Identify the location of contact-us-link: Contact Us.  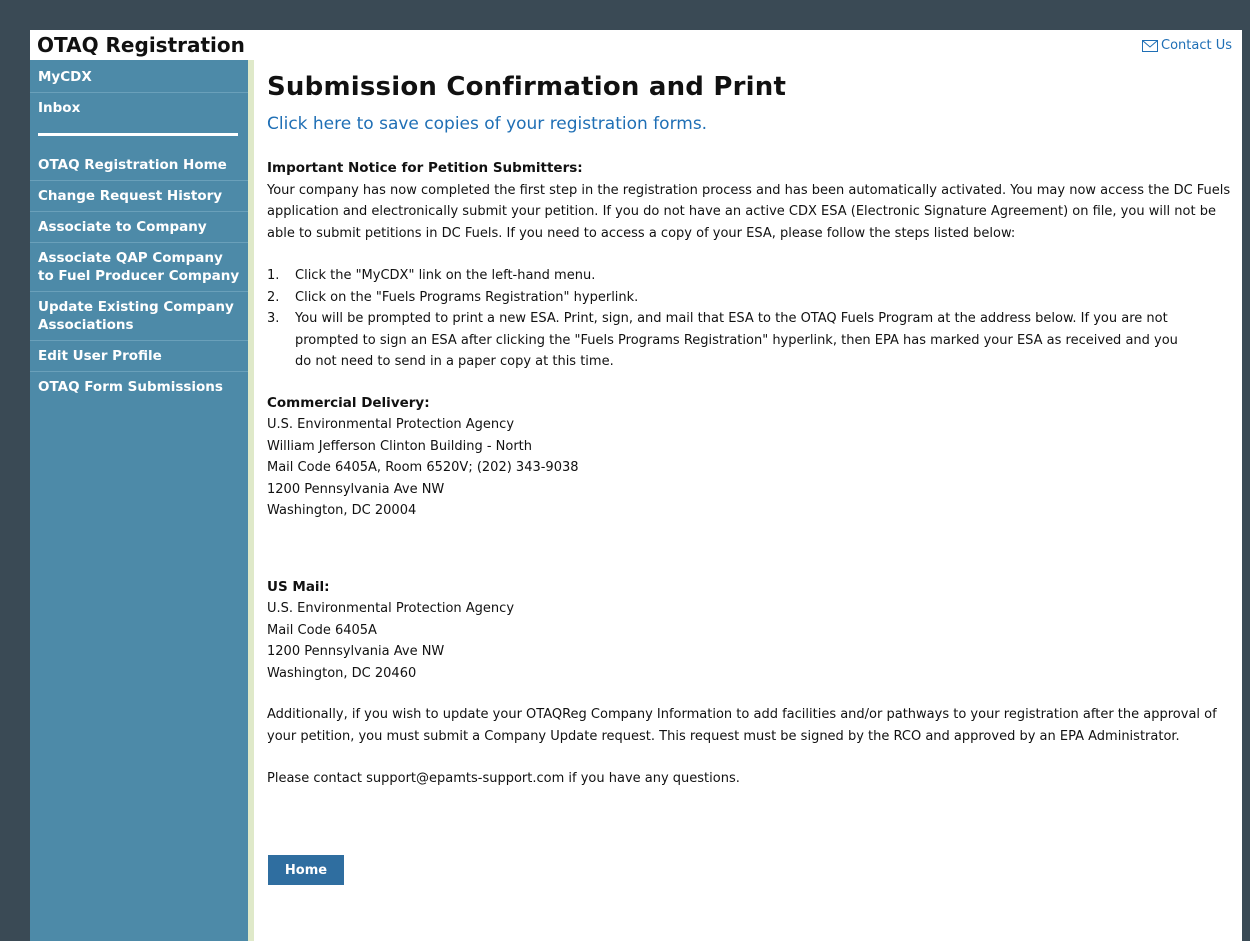
(1187, 45).